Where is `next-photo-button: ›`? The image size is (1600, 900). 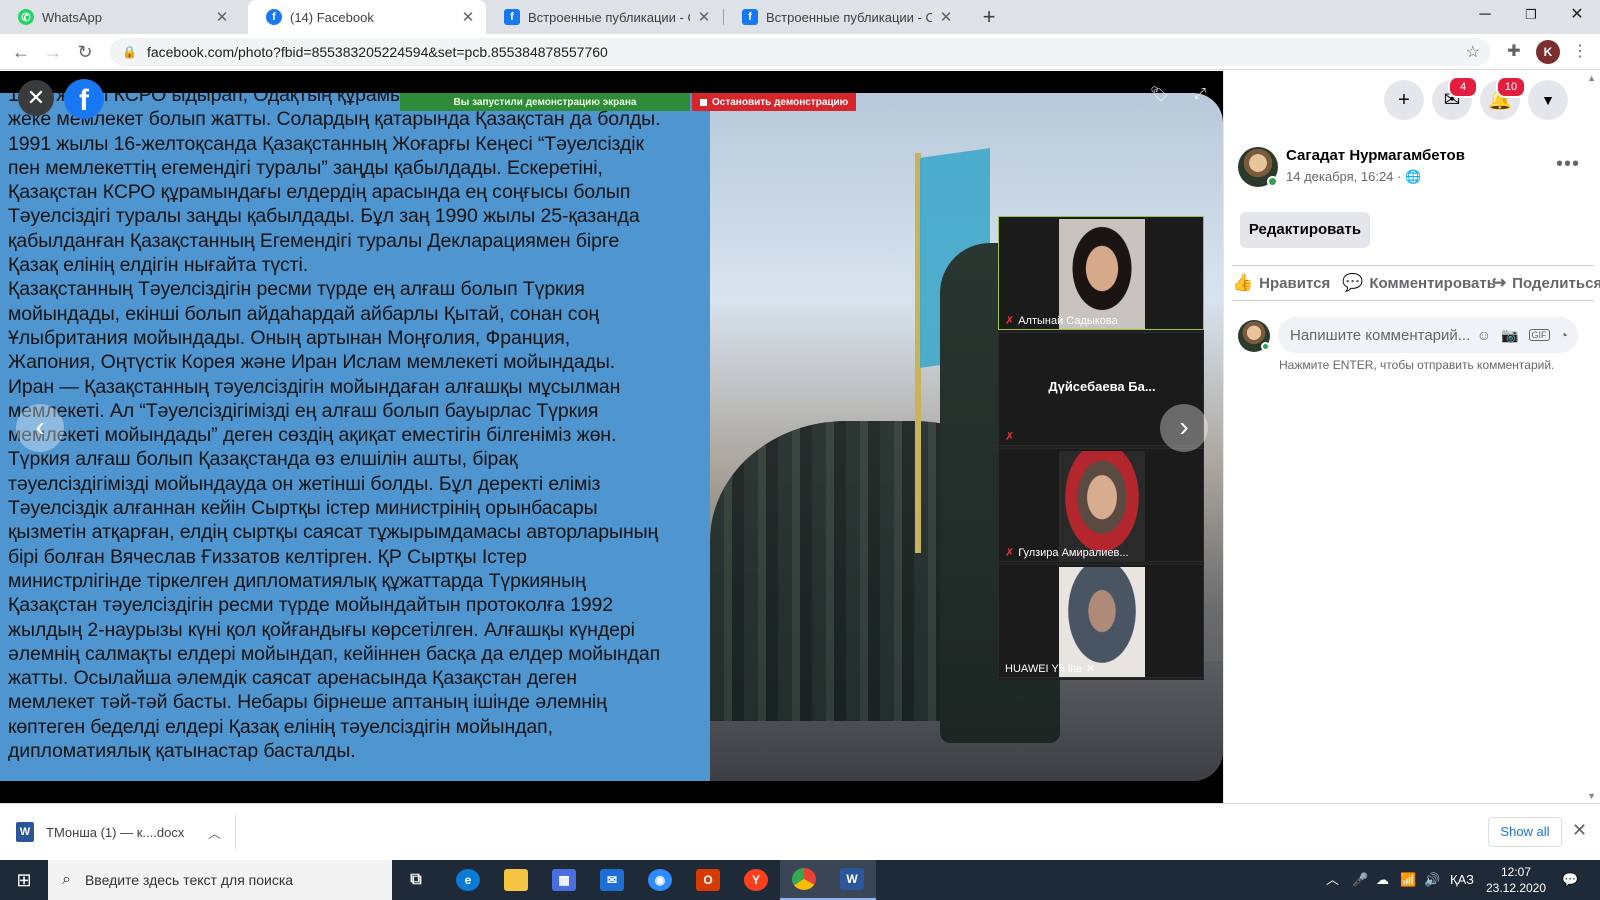 next-photo-button: › is located at coordinates (1184, 428).